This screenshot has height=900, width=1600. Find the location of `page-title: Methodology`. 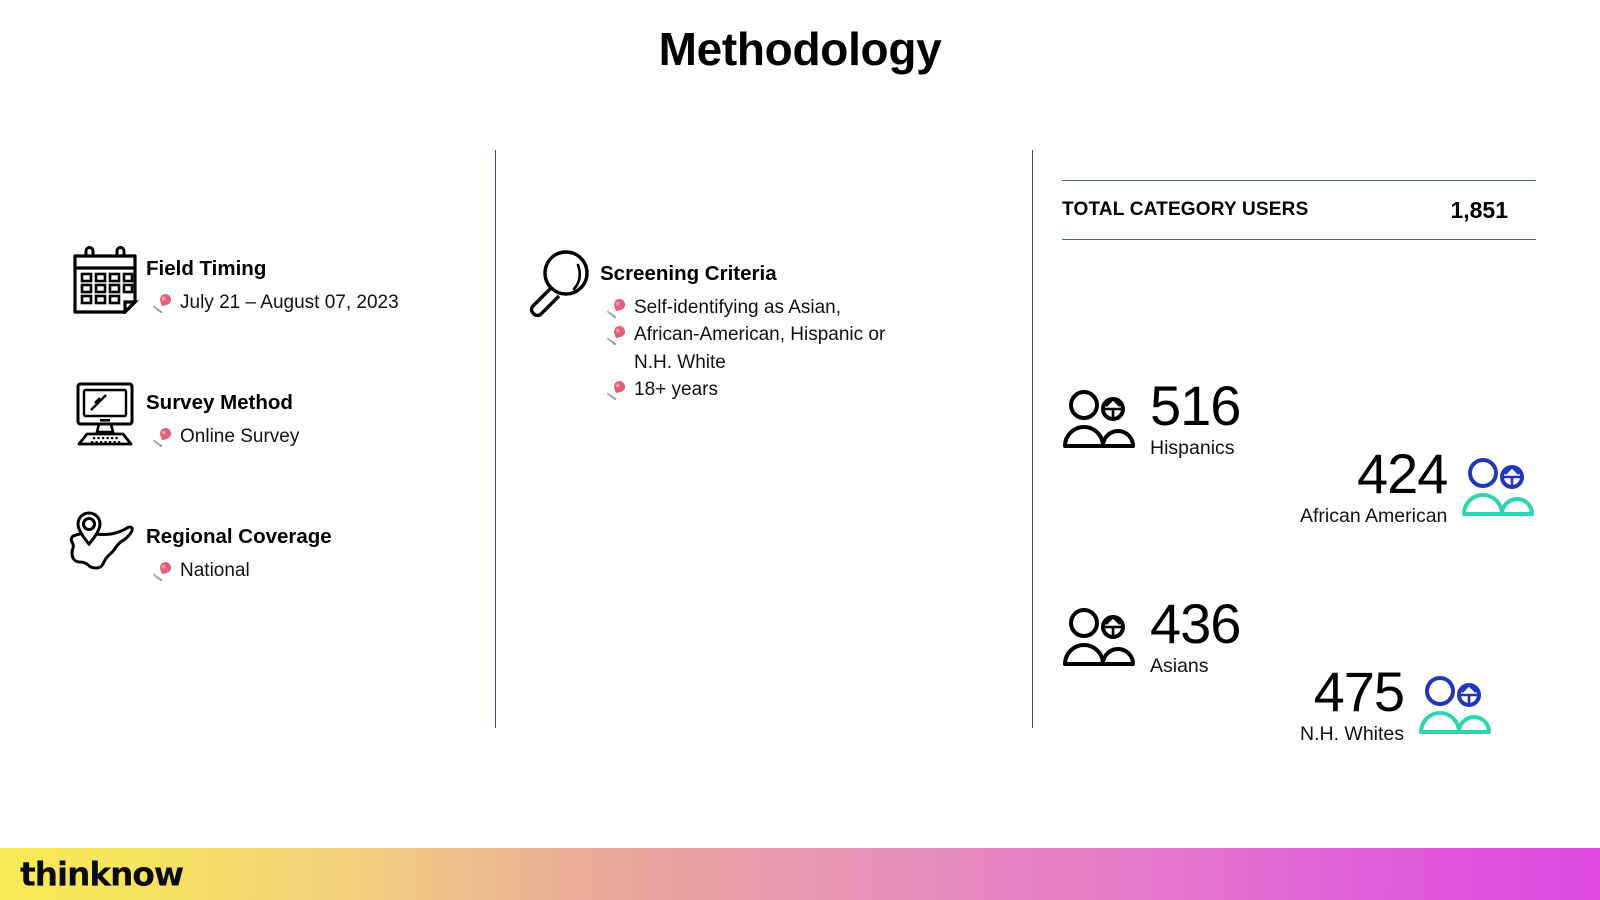

page-title: Methodology is located at coordinates (800, 49).